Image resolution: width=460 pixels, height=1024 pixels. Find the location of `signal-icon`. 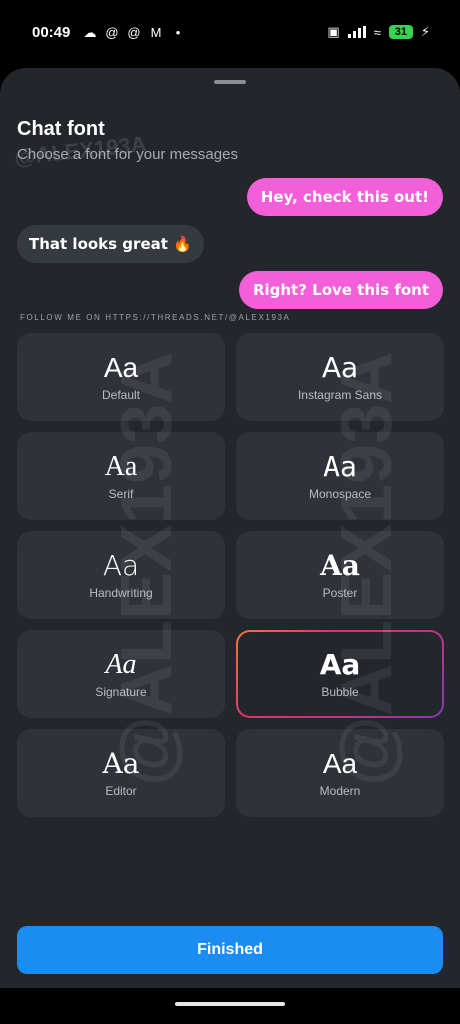

signal-icon is located at coordinates (356, 32).